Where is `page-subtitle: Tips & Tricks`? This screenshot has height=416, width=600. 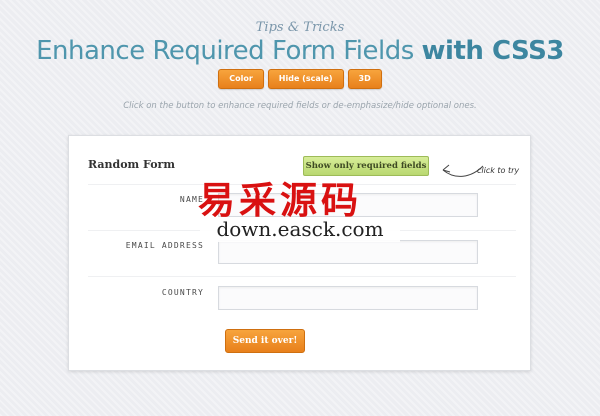
page-subtitle: Tips & Tricks is located at coordinates (300, 27).